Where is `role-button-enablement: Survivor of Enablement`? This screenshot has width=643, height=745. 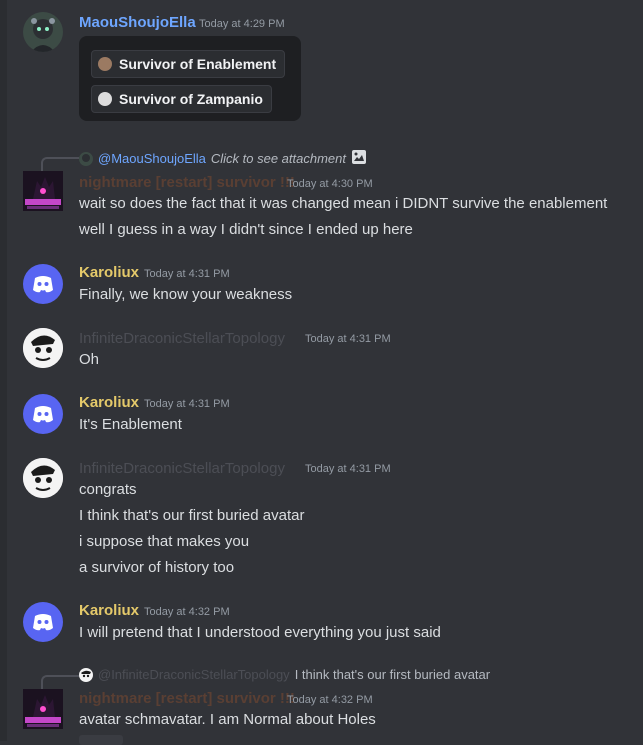 role-button-enablement: Survivor of Enablement is located at coordinates (188, 64).